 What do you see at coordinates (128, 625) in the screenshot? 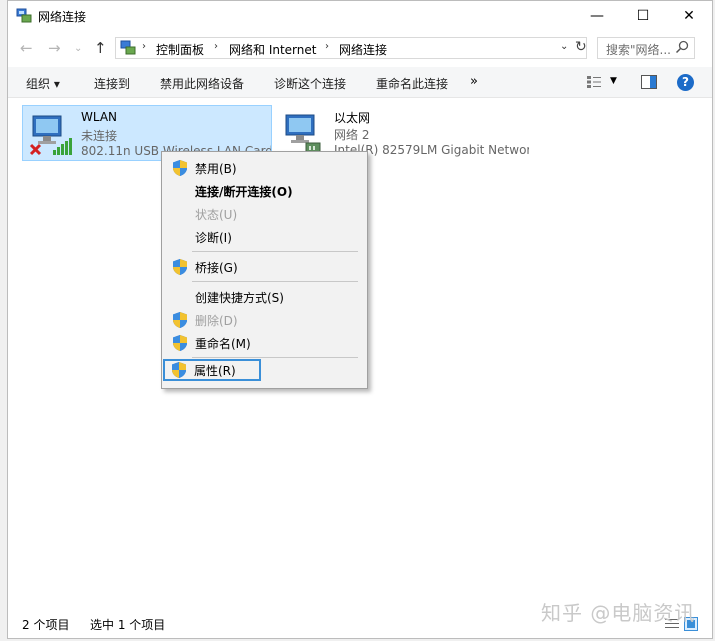
I see `selected-count: 选中 1 个项目` at bounding box center [128, 625].